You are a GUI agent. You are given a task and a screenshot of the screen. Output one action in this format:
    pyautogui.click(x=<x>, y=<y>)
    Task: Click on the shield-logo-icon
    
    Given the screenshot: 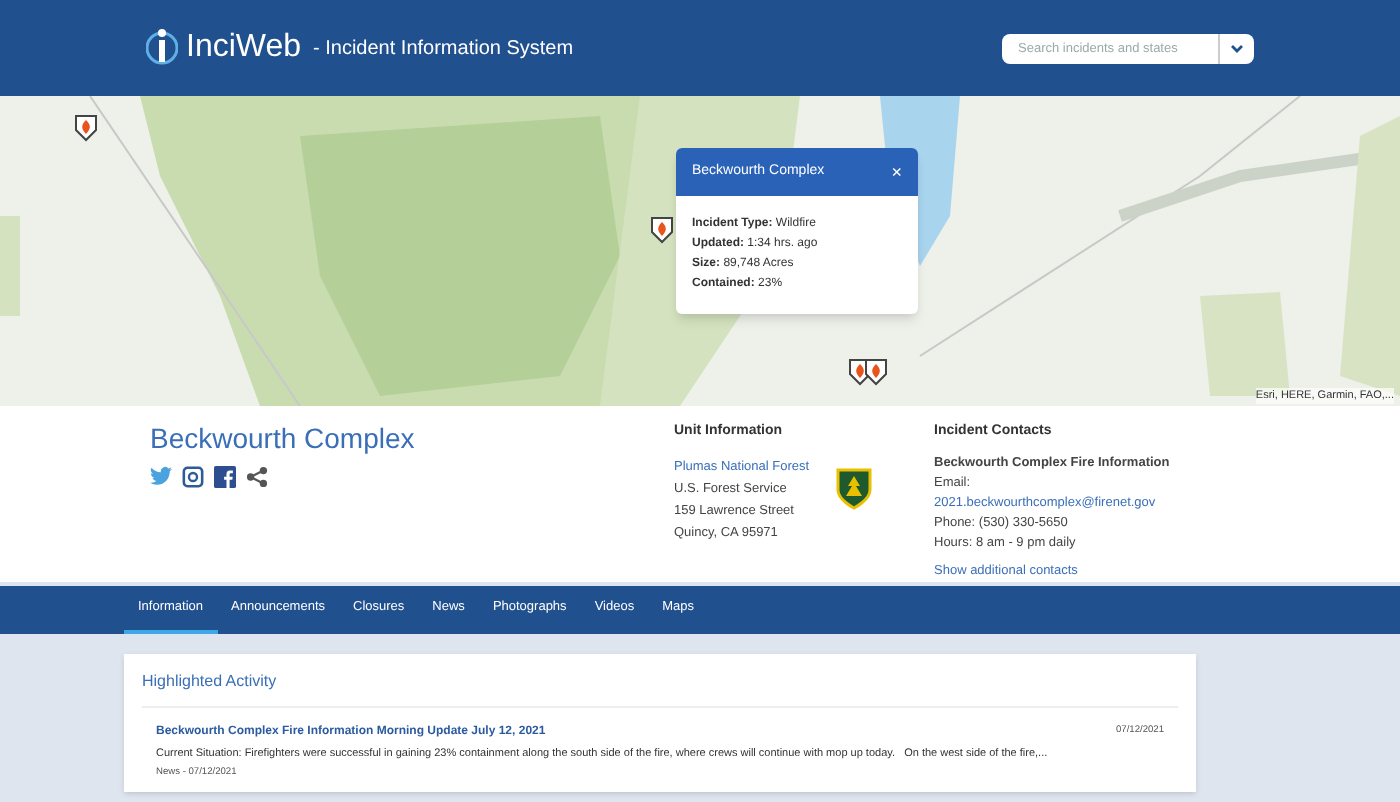 What is the action you would take?
    pyautogui.click(x=853, y=487)
    